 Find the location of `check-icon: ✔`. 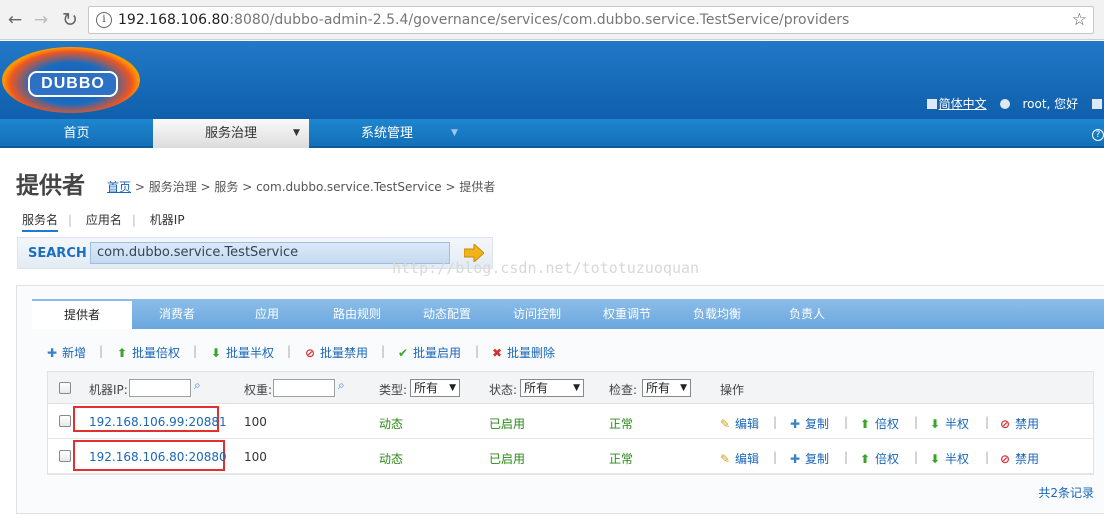

check-icon: ✔ is located at coordinates (403, 353).